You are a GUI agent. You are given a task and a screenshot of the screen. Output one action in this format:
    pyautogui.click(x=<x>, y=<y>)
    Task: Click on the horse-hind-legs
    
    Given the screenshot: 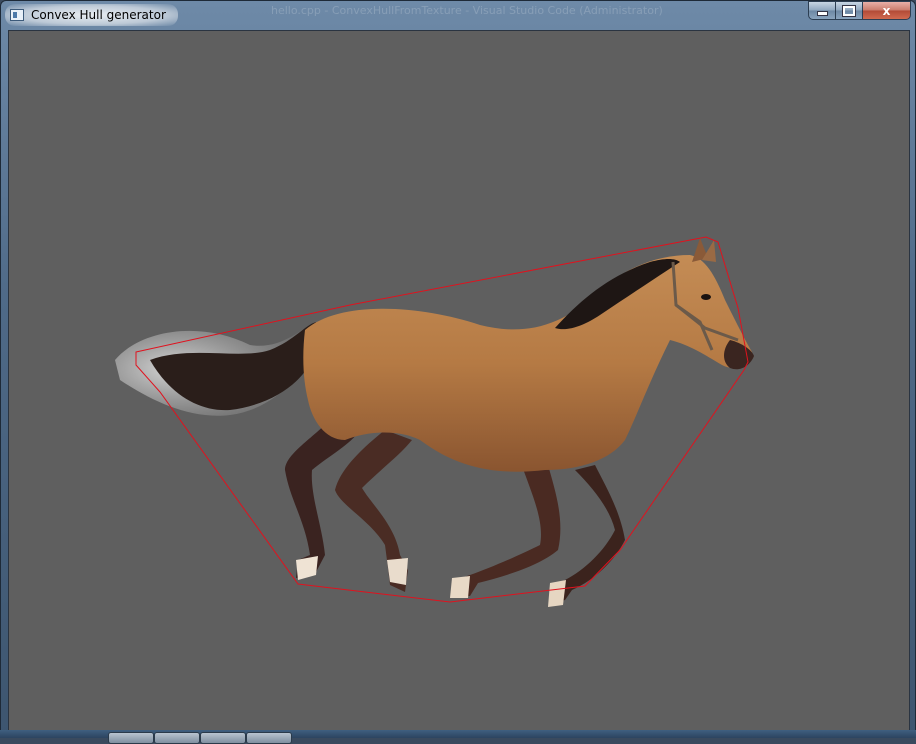 What is the action you would take?
    pyautogui.click(x=348, y=506)
    